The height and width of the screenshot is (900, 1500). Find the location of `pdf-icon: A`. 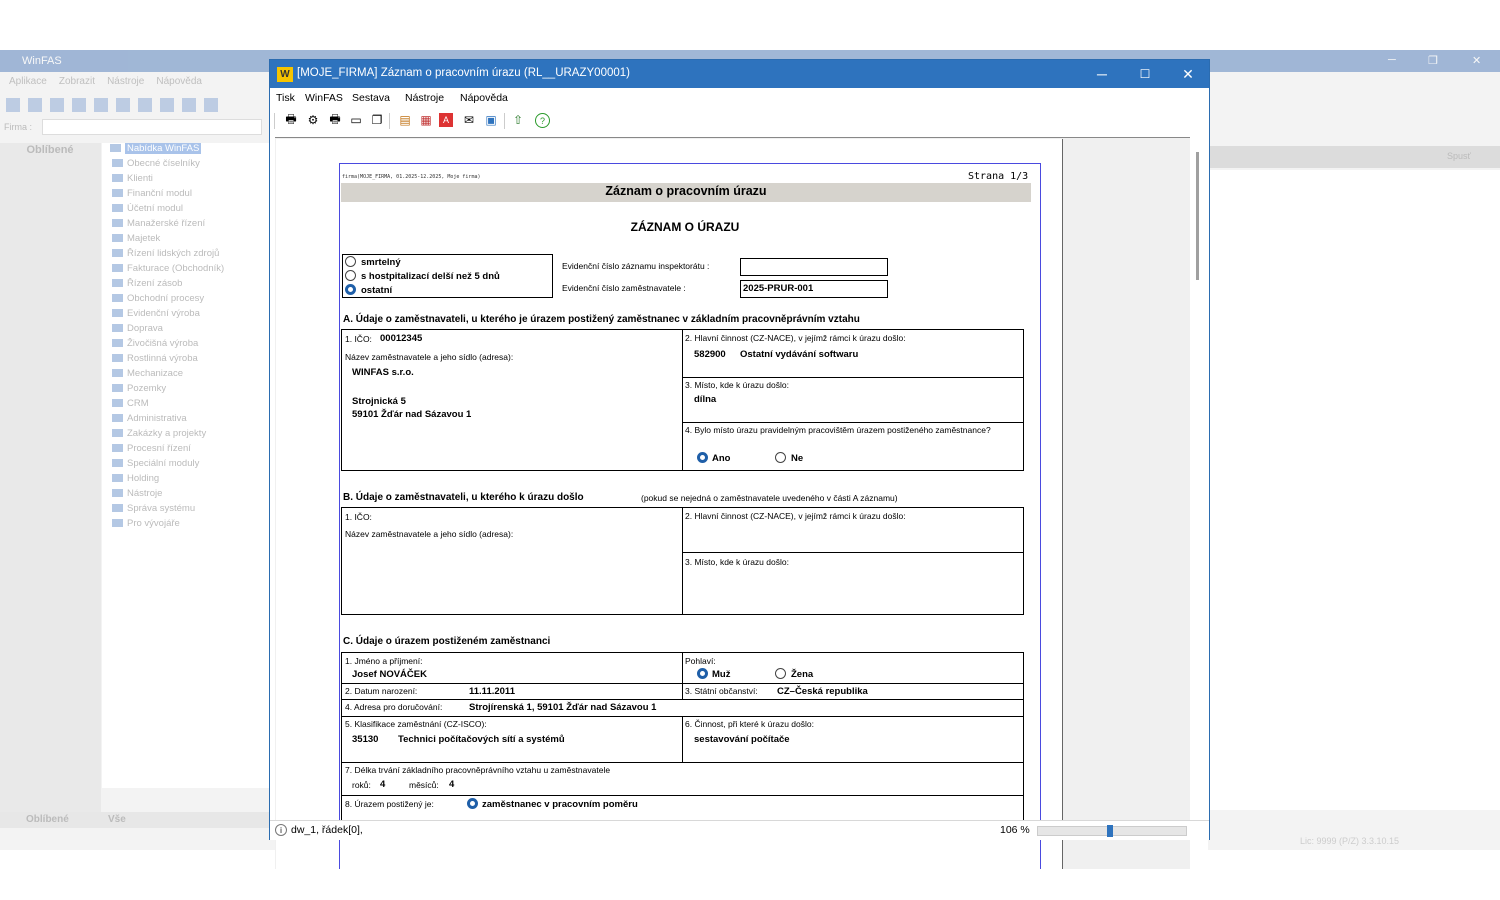

pdf-icon: A is located at coordinates (446, 120).